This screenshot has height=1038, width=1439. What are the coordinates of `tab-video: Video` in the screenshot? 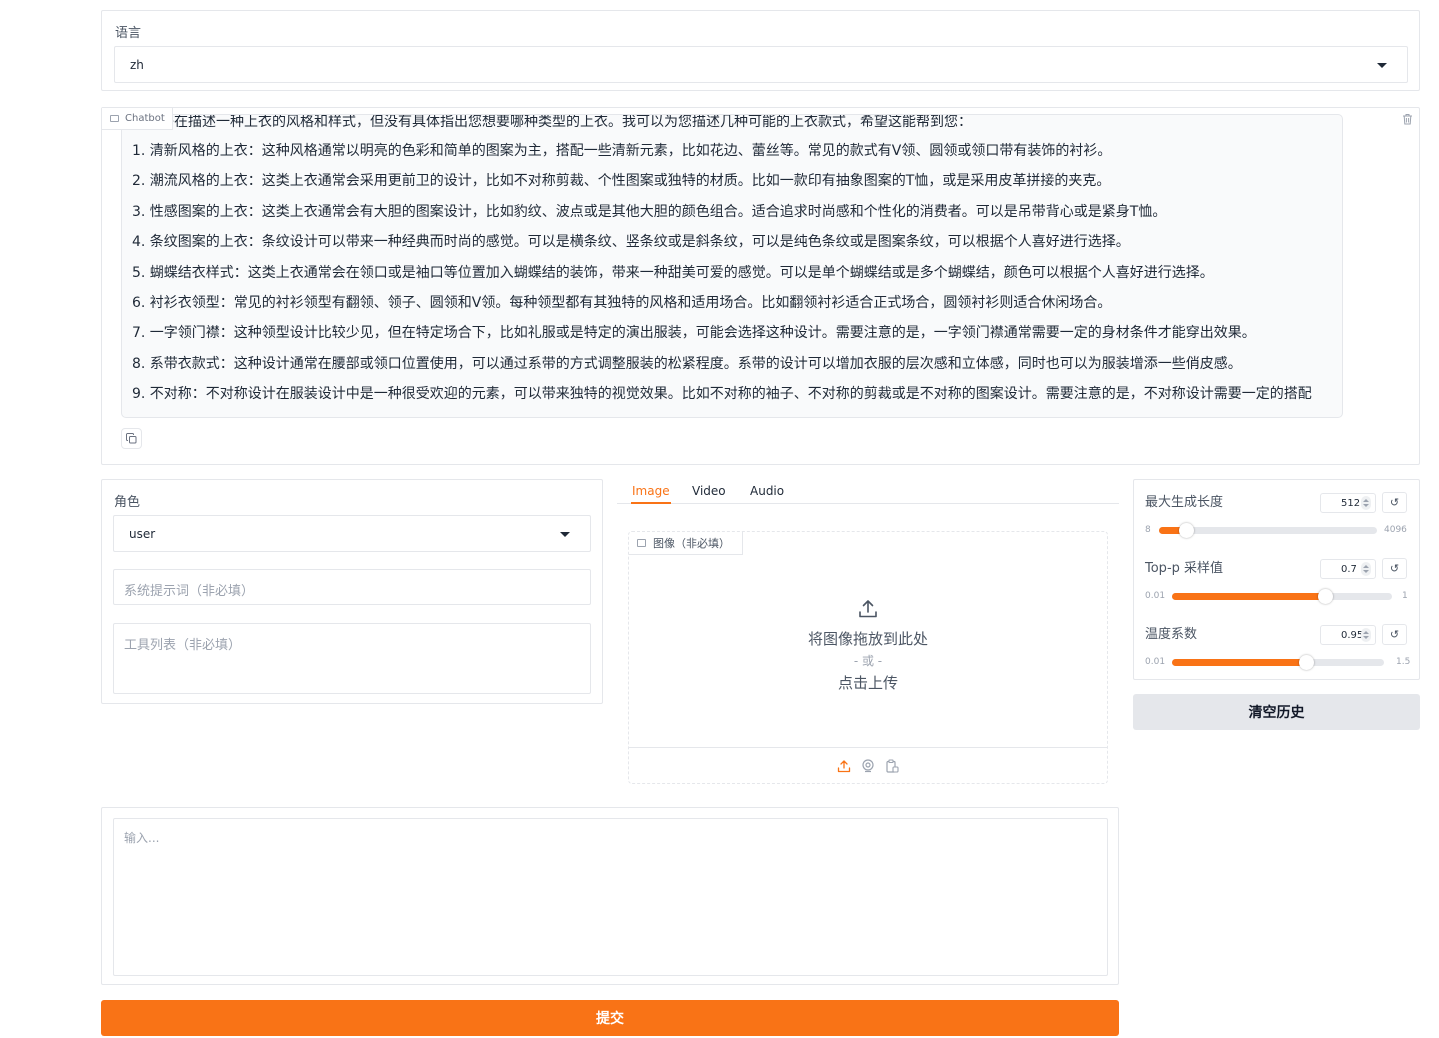 It's located at (709, 494).